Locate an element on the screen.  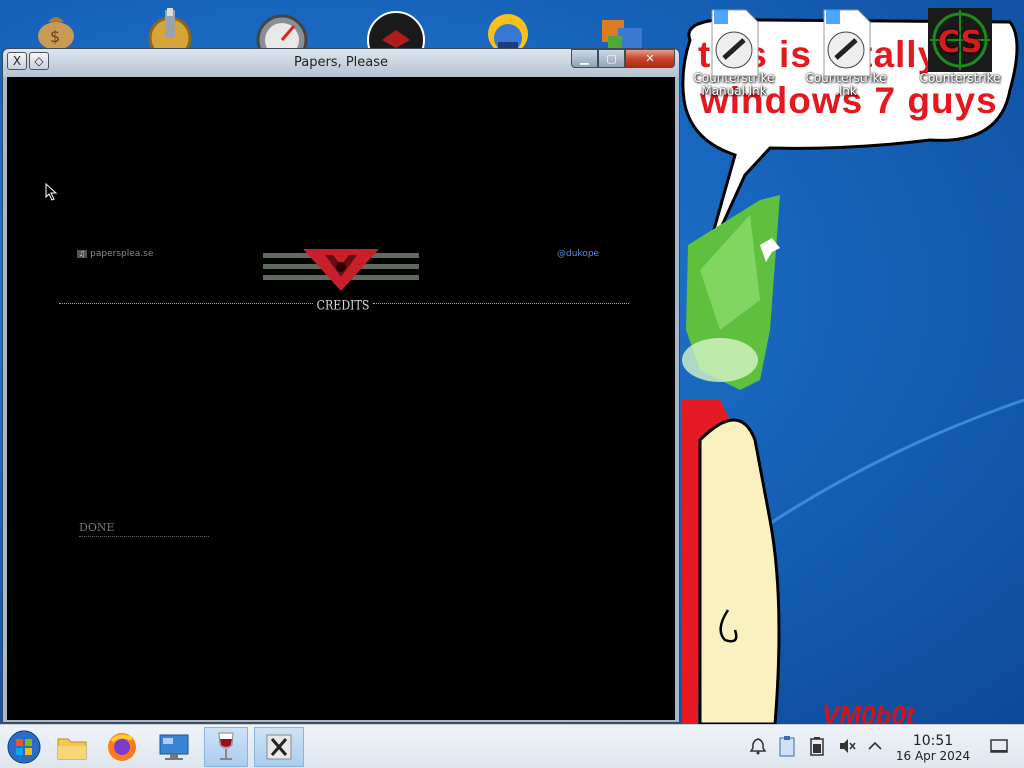
clock-time: 10:51 is located at coordinates (933, 741).